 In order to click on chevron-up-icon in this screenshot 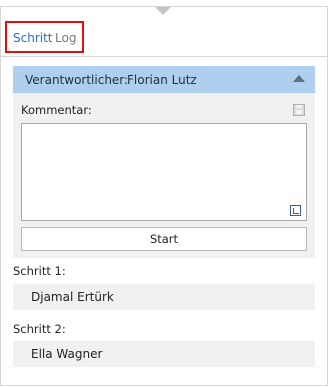, I will do `click(299, 78)`.